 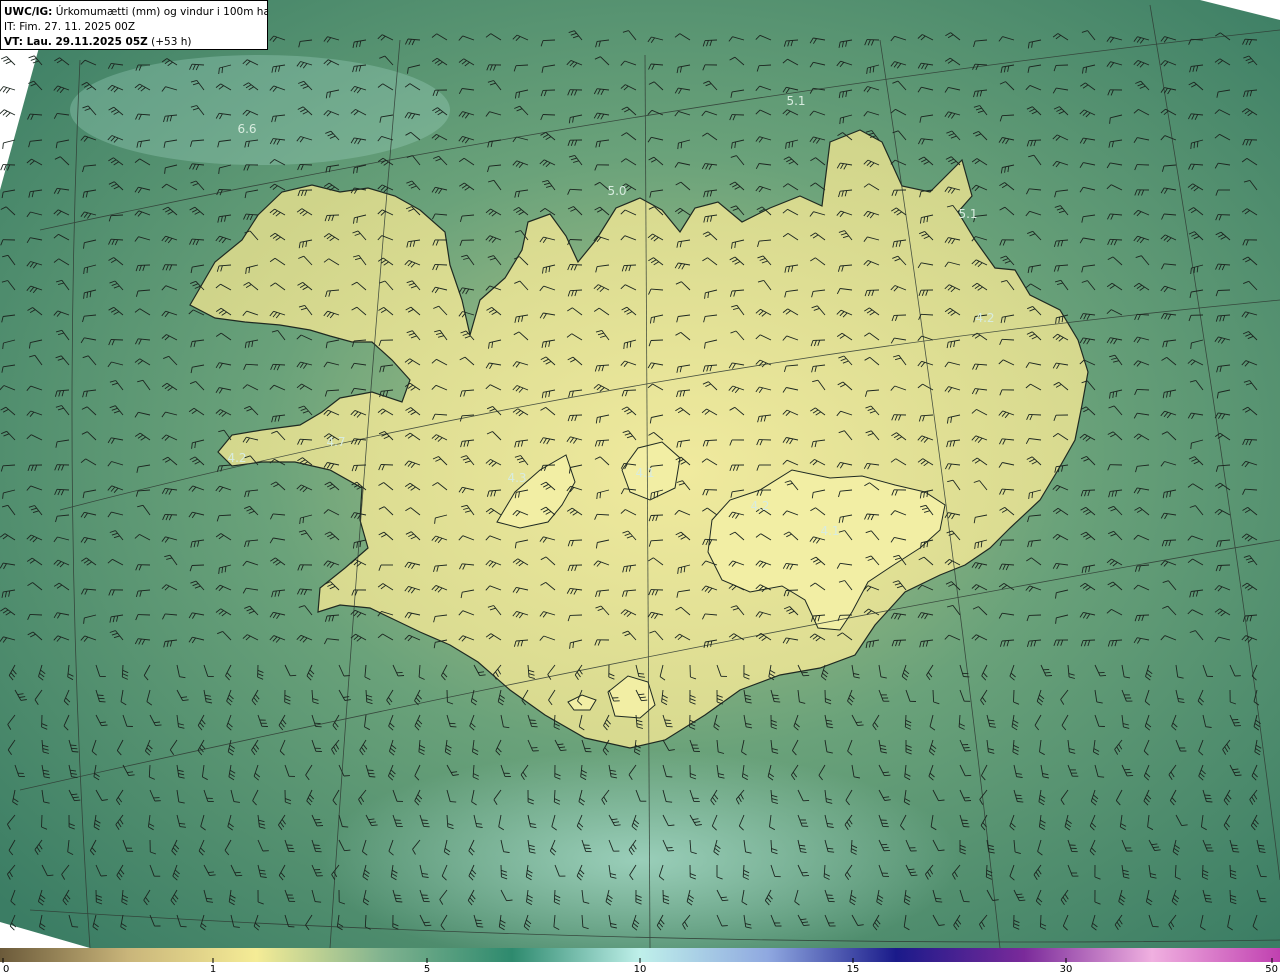 What do you see at coordinates (76, 42) in the screenshot?
I see `valid-time: VT: Lau. 29.11.2025 05Z` at bounding box center [76, 42].